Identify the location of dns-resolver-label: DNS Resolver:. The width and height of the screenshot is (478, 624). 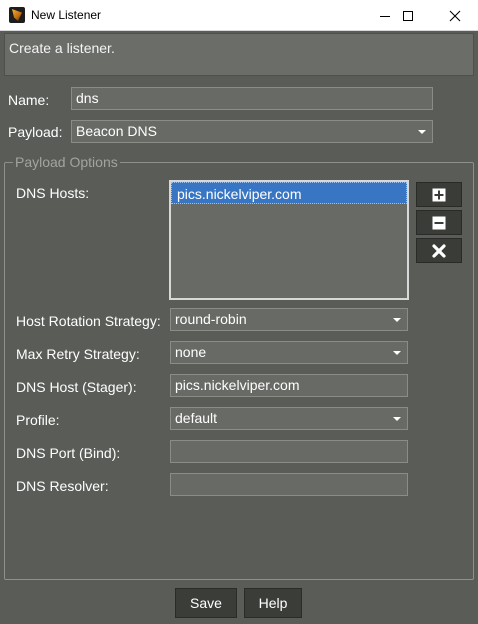
(62, 486).